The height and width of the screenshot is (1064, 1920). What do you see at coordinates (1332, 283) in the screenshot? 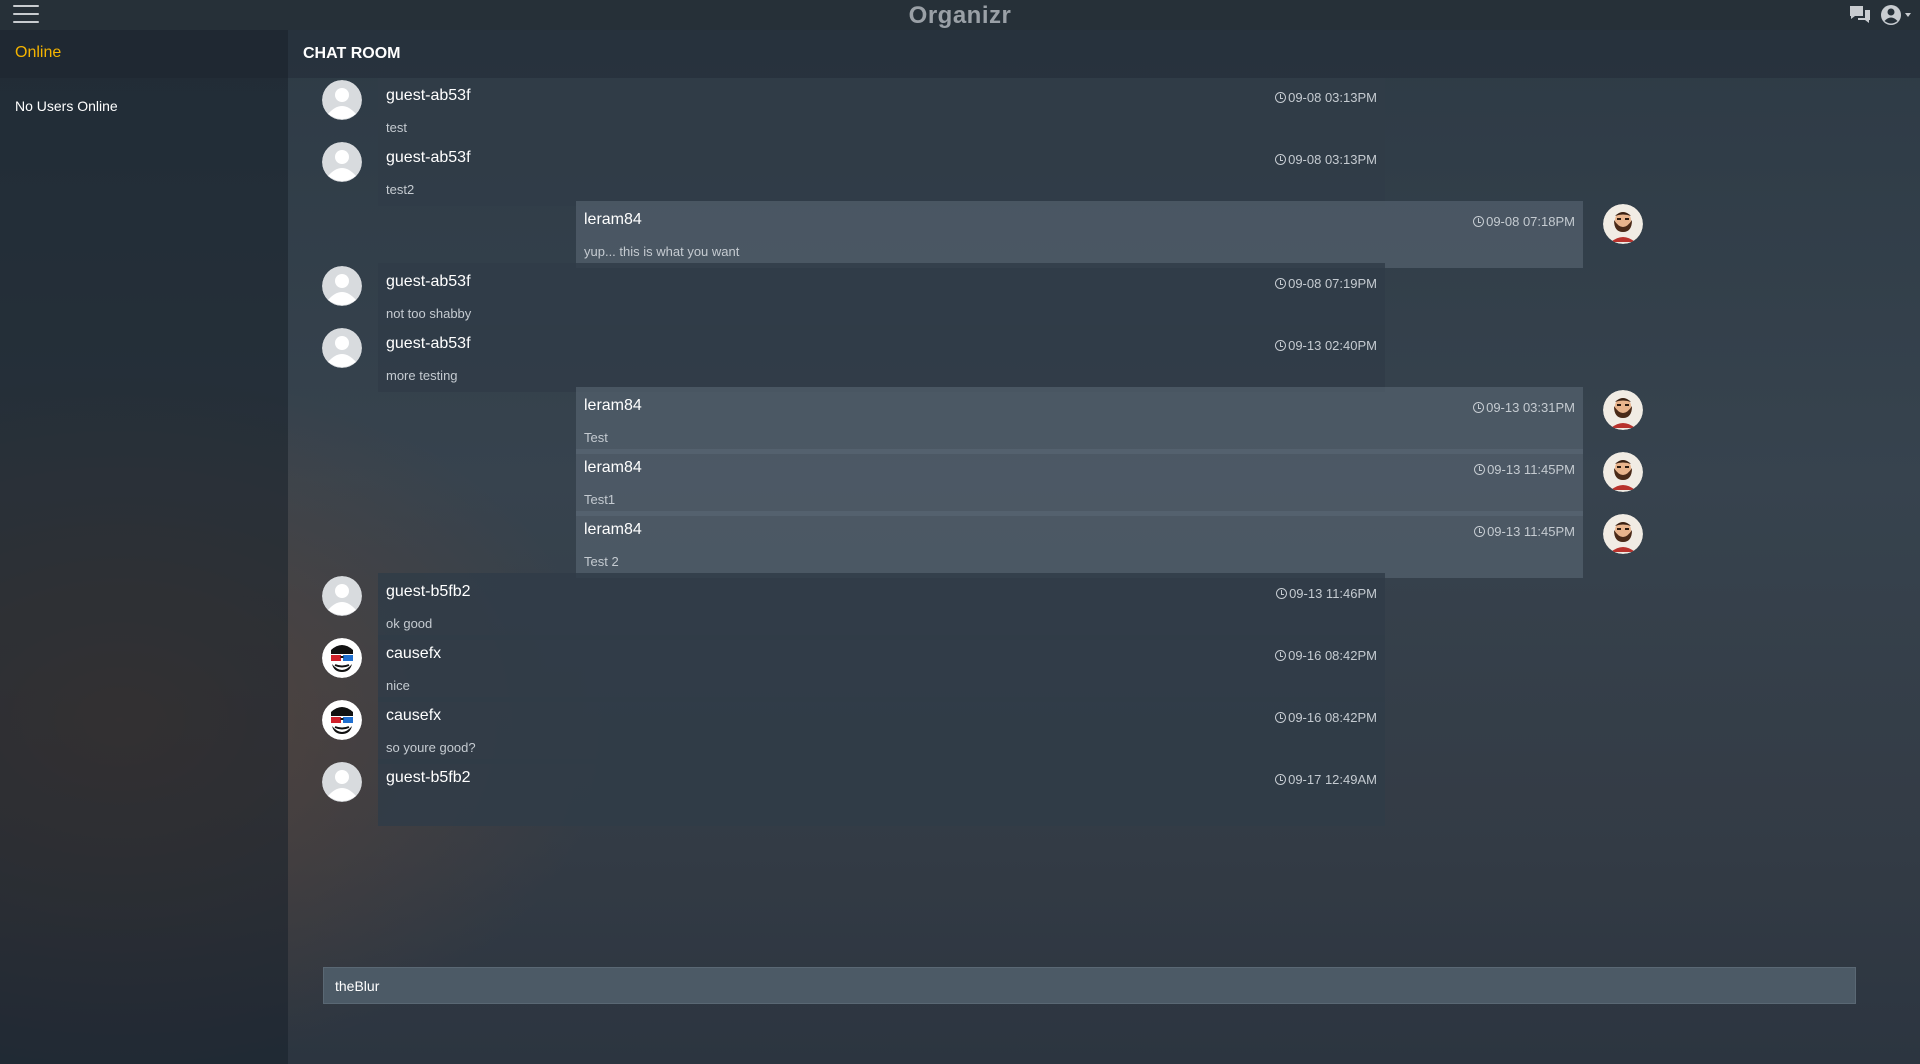
I see `timestamp-text: 09-08 07:19PM` at bounding box center [1332, 283].